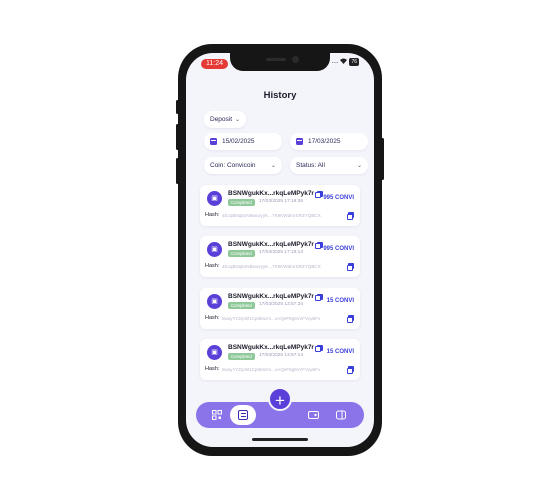  Describe the element at coordinates (238, 141) in the screenshot. I see `start-date-value: 15/02/2025` at that location.